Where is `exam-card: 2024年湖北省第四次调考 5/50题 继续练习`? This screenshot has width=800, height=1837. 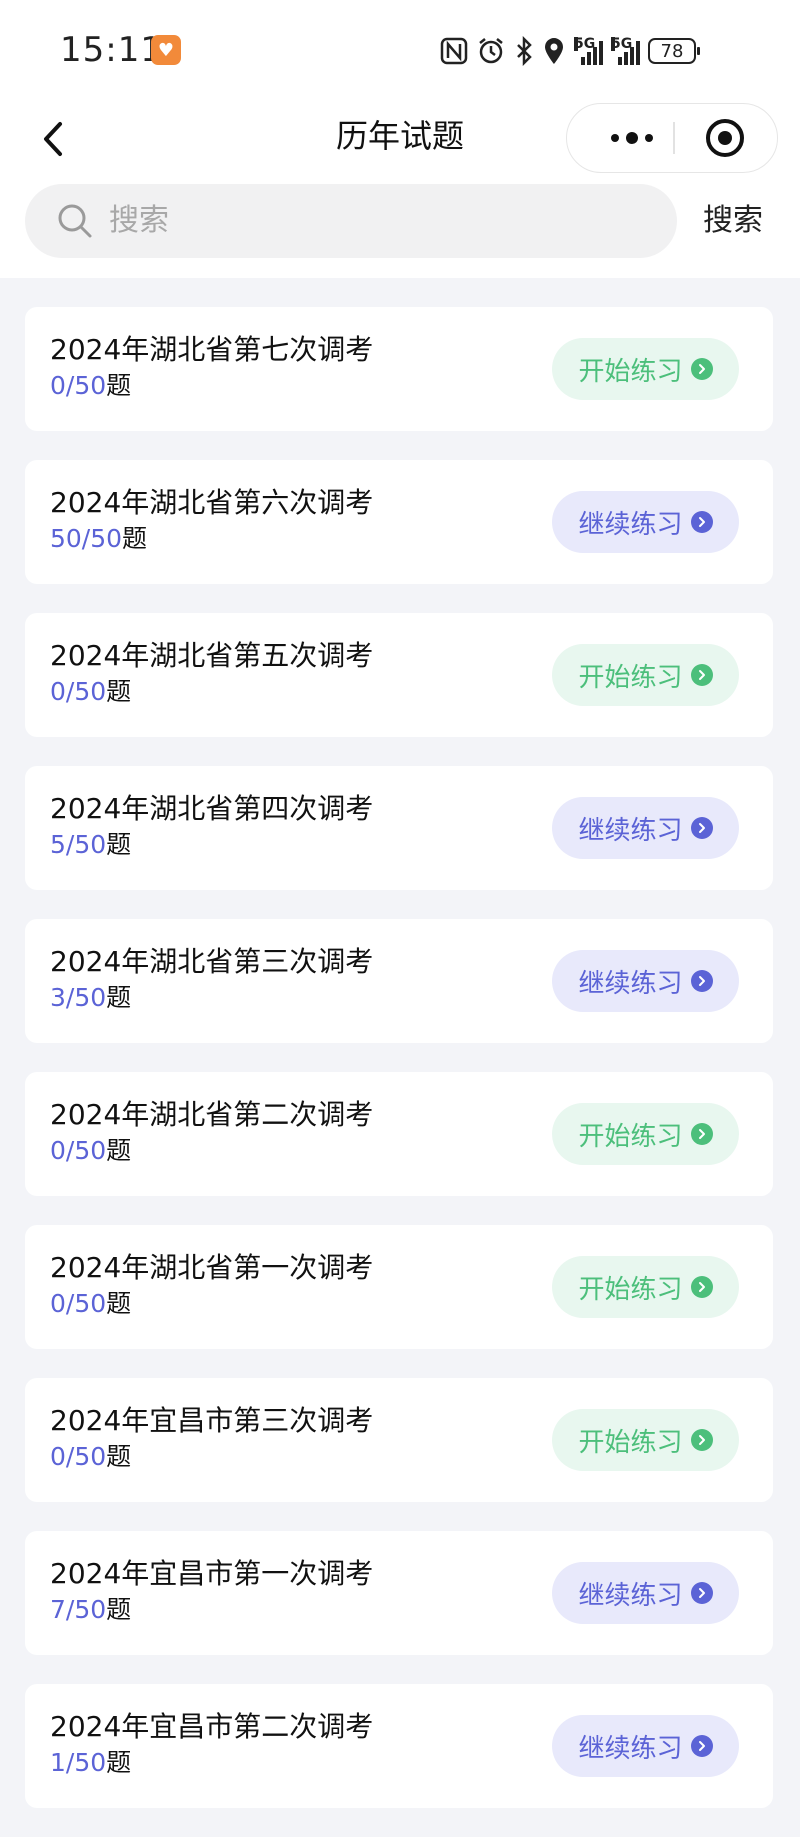
exam-card: 2024年湖北省第四次调考 5/50题 继续练习 is located at coordinates (399, 828).